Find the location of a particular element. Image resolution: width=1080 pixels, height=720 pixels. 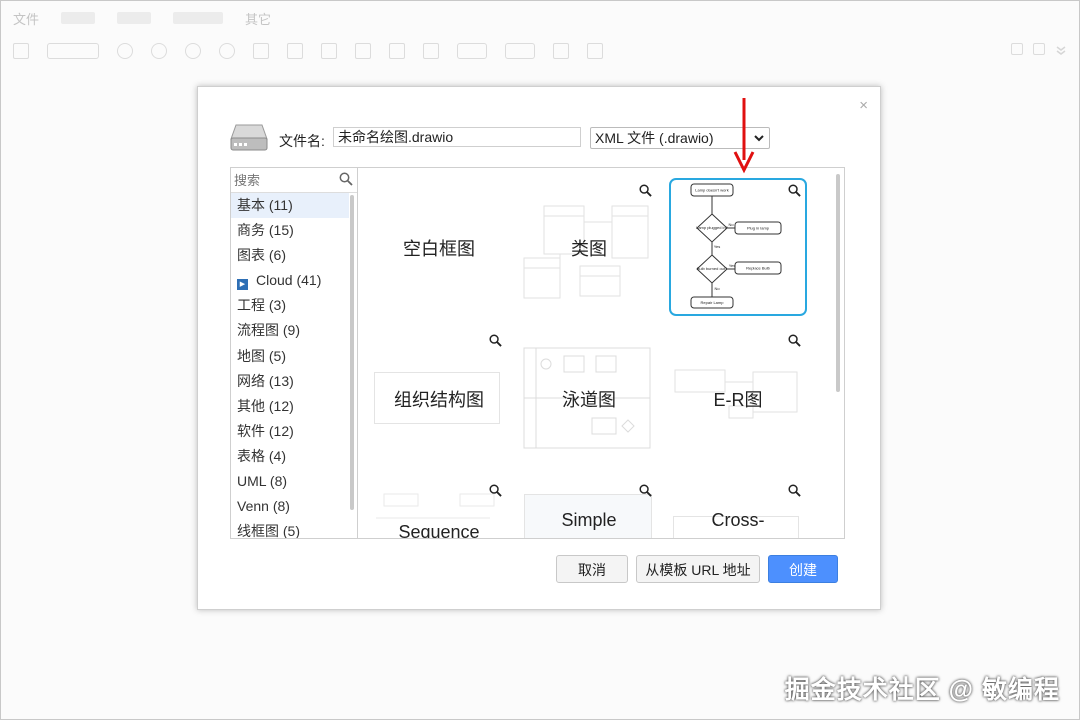

from-template-url-button: 从模板 URL 地址 is located at coordinates (698, 569).